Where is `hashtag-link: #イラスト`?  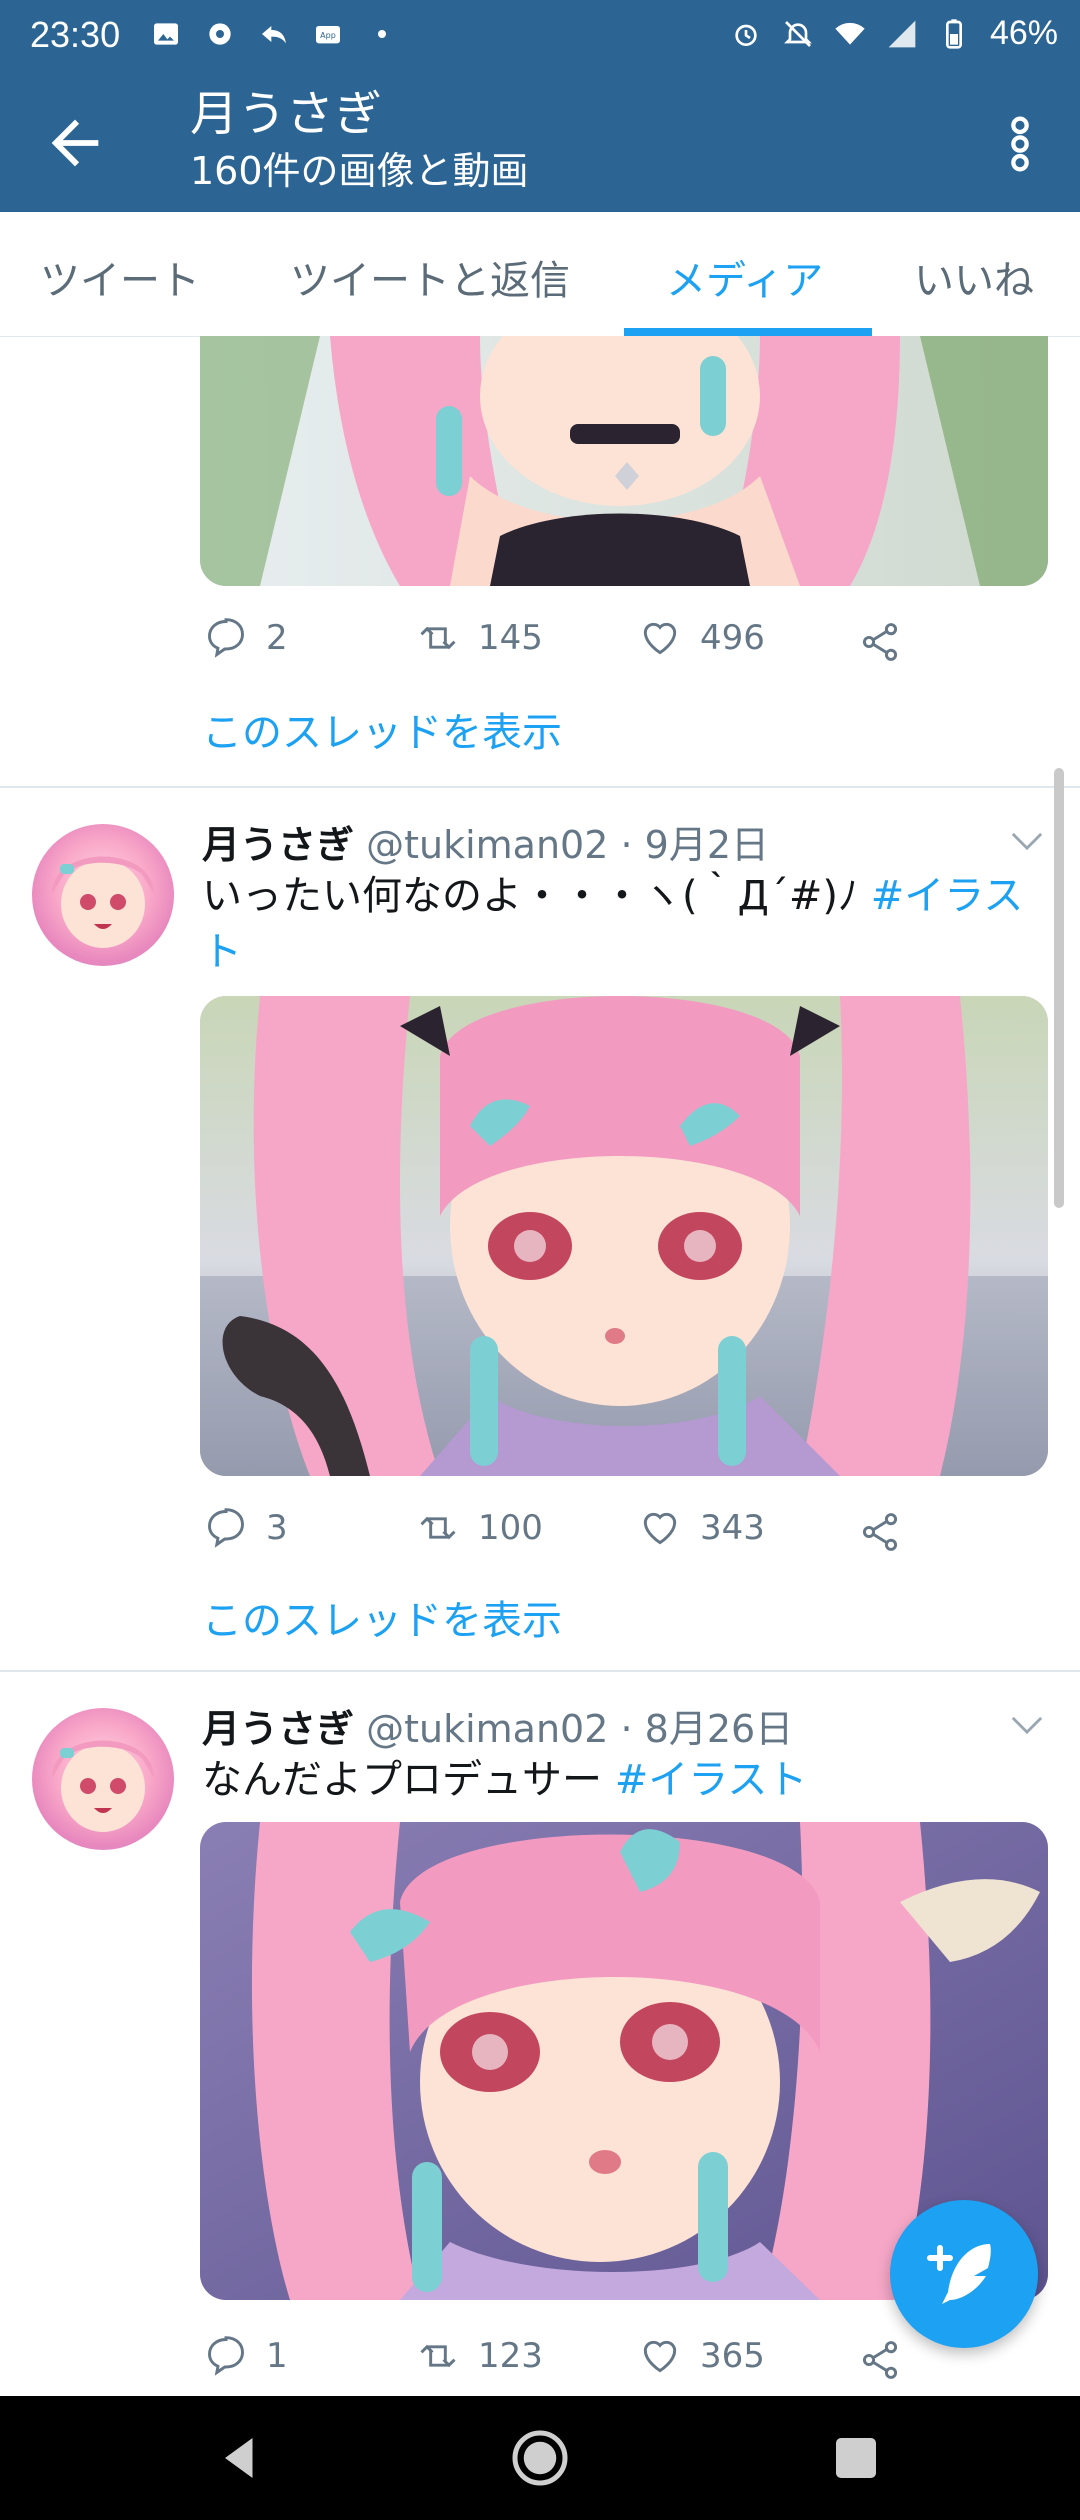 hashtag-link: #イラスト is located at coordinates (711, 1780).